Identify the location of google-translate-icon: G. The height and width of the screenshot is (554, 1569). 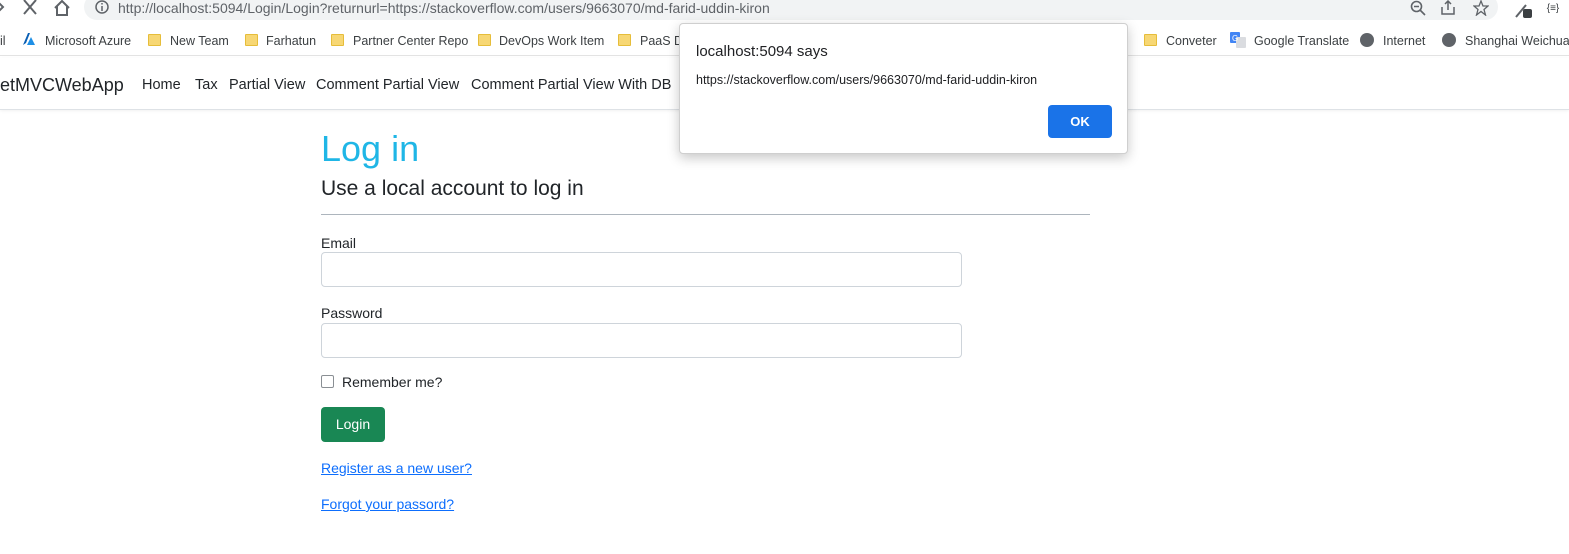
(1238, 40).